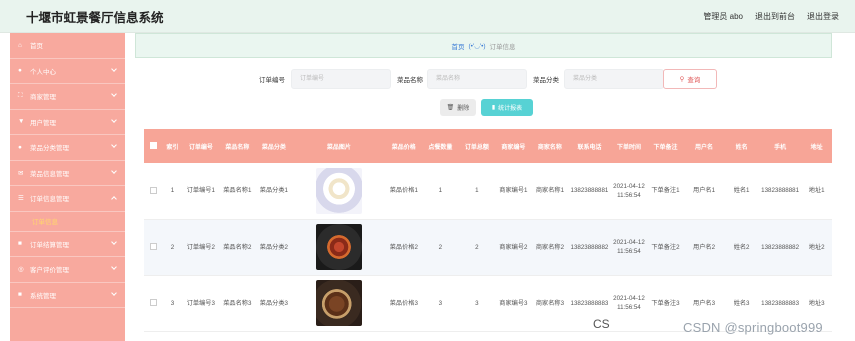  Describe the element at coordinates (67, 122) in the screenshot. I see `sidebar-item-users: ▼ 用户管理` at that location.